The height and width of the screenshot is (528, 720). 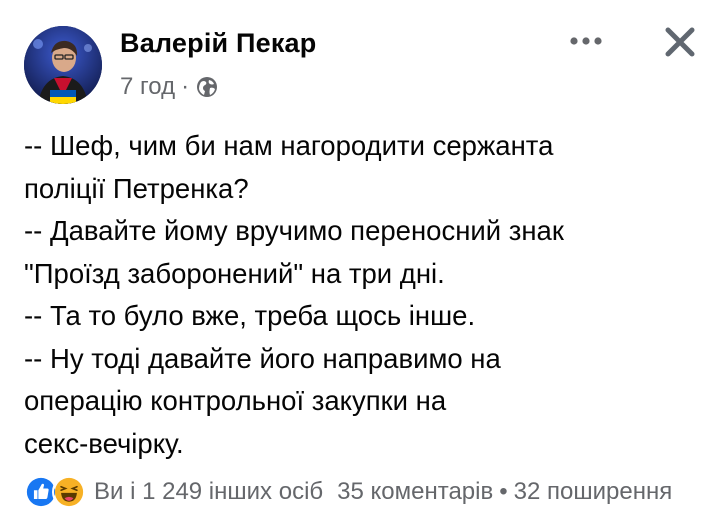 I want to click on author-avatar, so click(x=63, y=65).